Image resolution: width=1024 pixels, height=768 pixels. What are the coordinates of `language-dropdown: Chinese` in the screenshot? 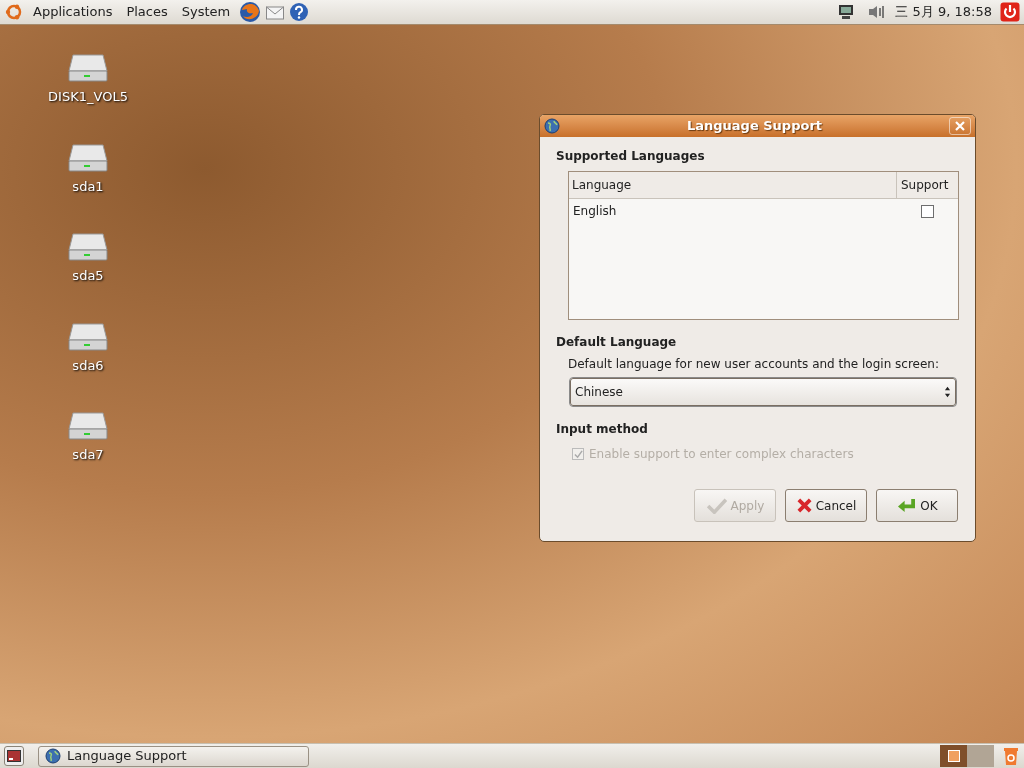 It's located at (763, 392).